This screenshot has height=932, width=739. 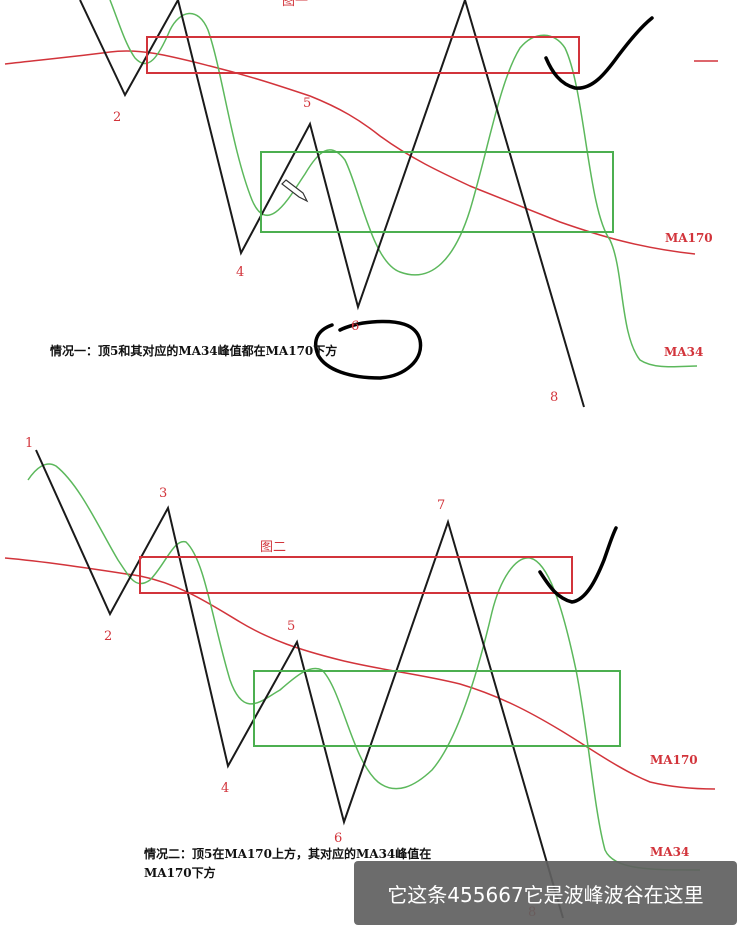 I want to click on point-label-2-top: 2, so click(x=117, y=117).